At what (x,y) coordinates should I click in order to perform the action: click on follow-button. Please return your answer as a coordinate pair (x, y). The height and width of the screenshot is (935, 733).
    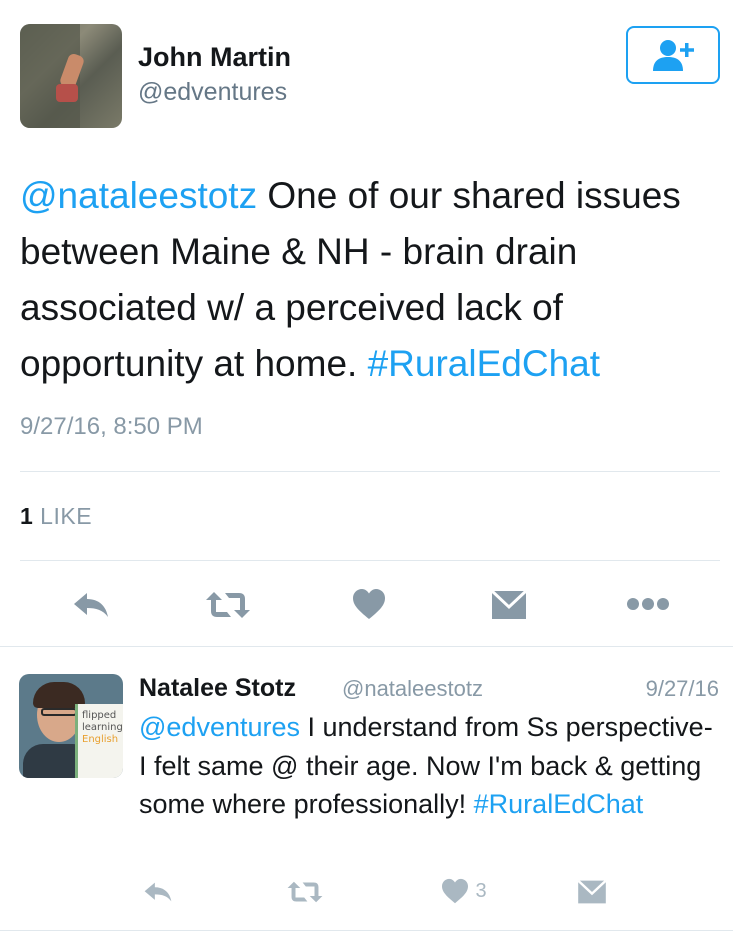
    Looking at the image, I should click on (673, 55).